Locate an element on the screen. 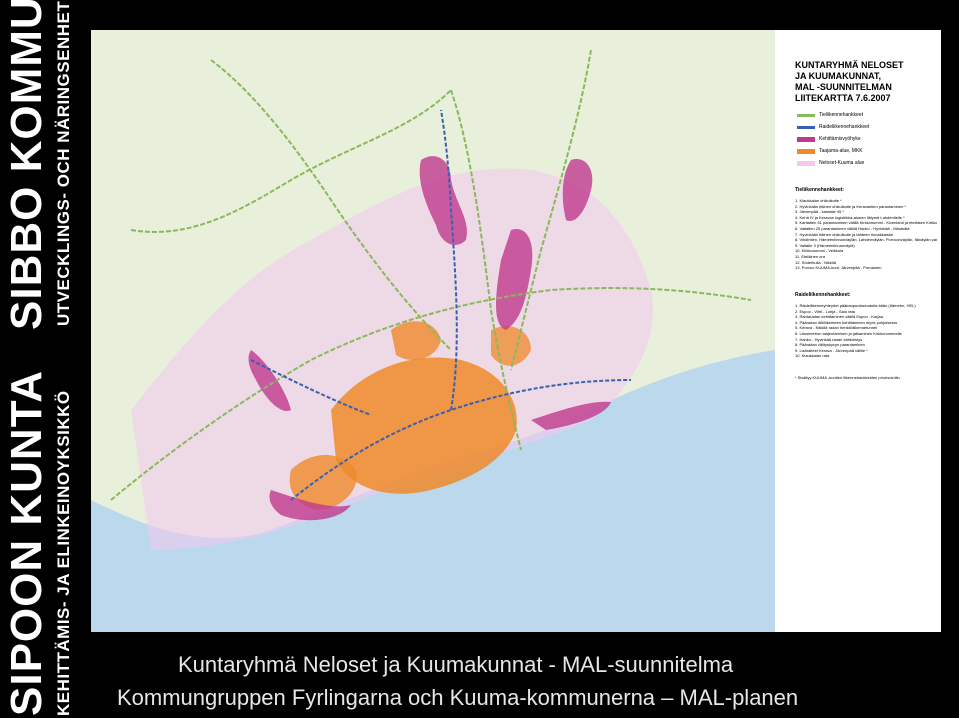 The image size is (959, 718). road-swatch is located at coordinates (806, 115).